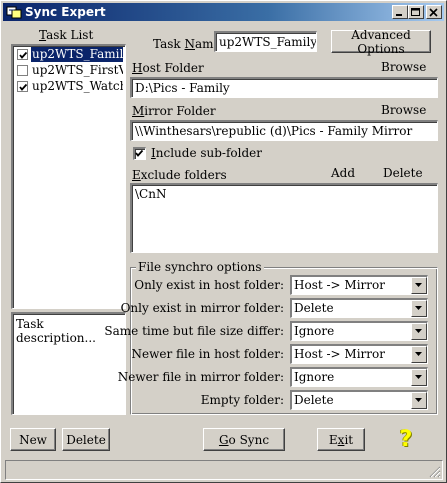 Image resolution: width=447 pixels, height=483 pixels. What do you see at coordinates (86, 439) in the screenshot?
I see `delete-button: Delete` at bounding box center [86, 439].